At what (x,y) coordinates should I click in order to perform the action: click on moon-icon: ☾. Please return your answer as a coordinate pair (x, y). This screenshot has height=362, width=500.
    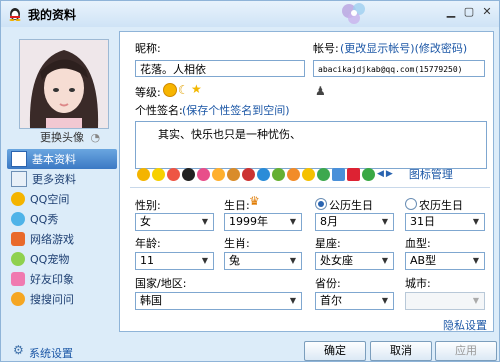
    Looking at the image, I should click on (183, 90).